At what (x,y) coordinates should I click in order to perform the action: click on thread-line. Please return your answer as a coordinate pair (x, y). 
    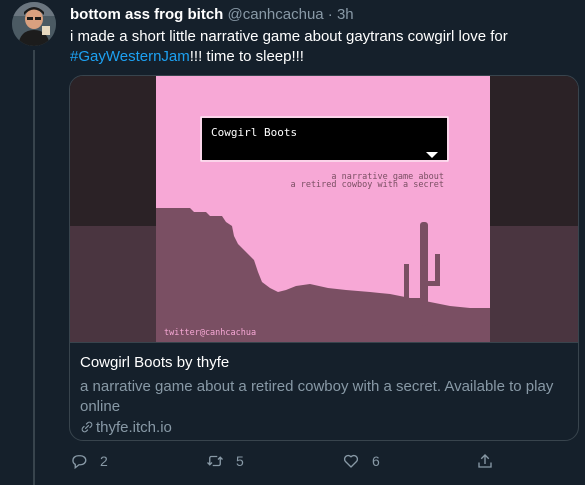
    Looking at the image, I should click on (34, 267).